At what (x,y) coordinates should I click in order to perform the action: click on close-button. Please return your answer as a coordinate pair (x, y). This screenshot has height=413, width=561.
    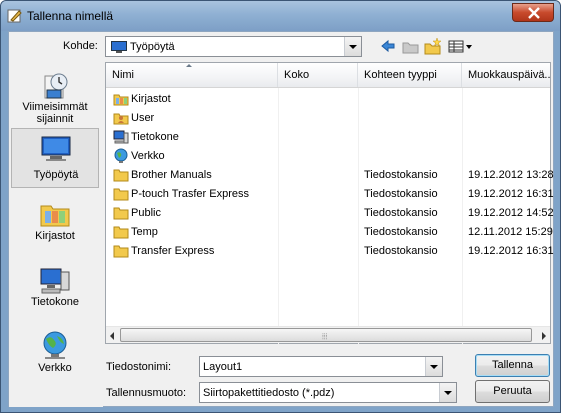
    Looking at the image, I should click on (533, 12).